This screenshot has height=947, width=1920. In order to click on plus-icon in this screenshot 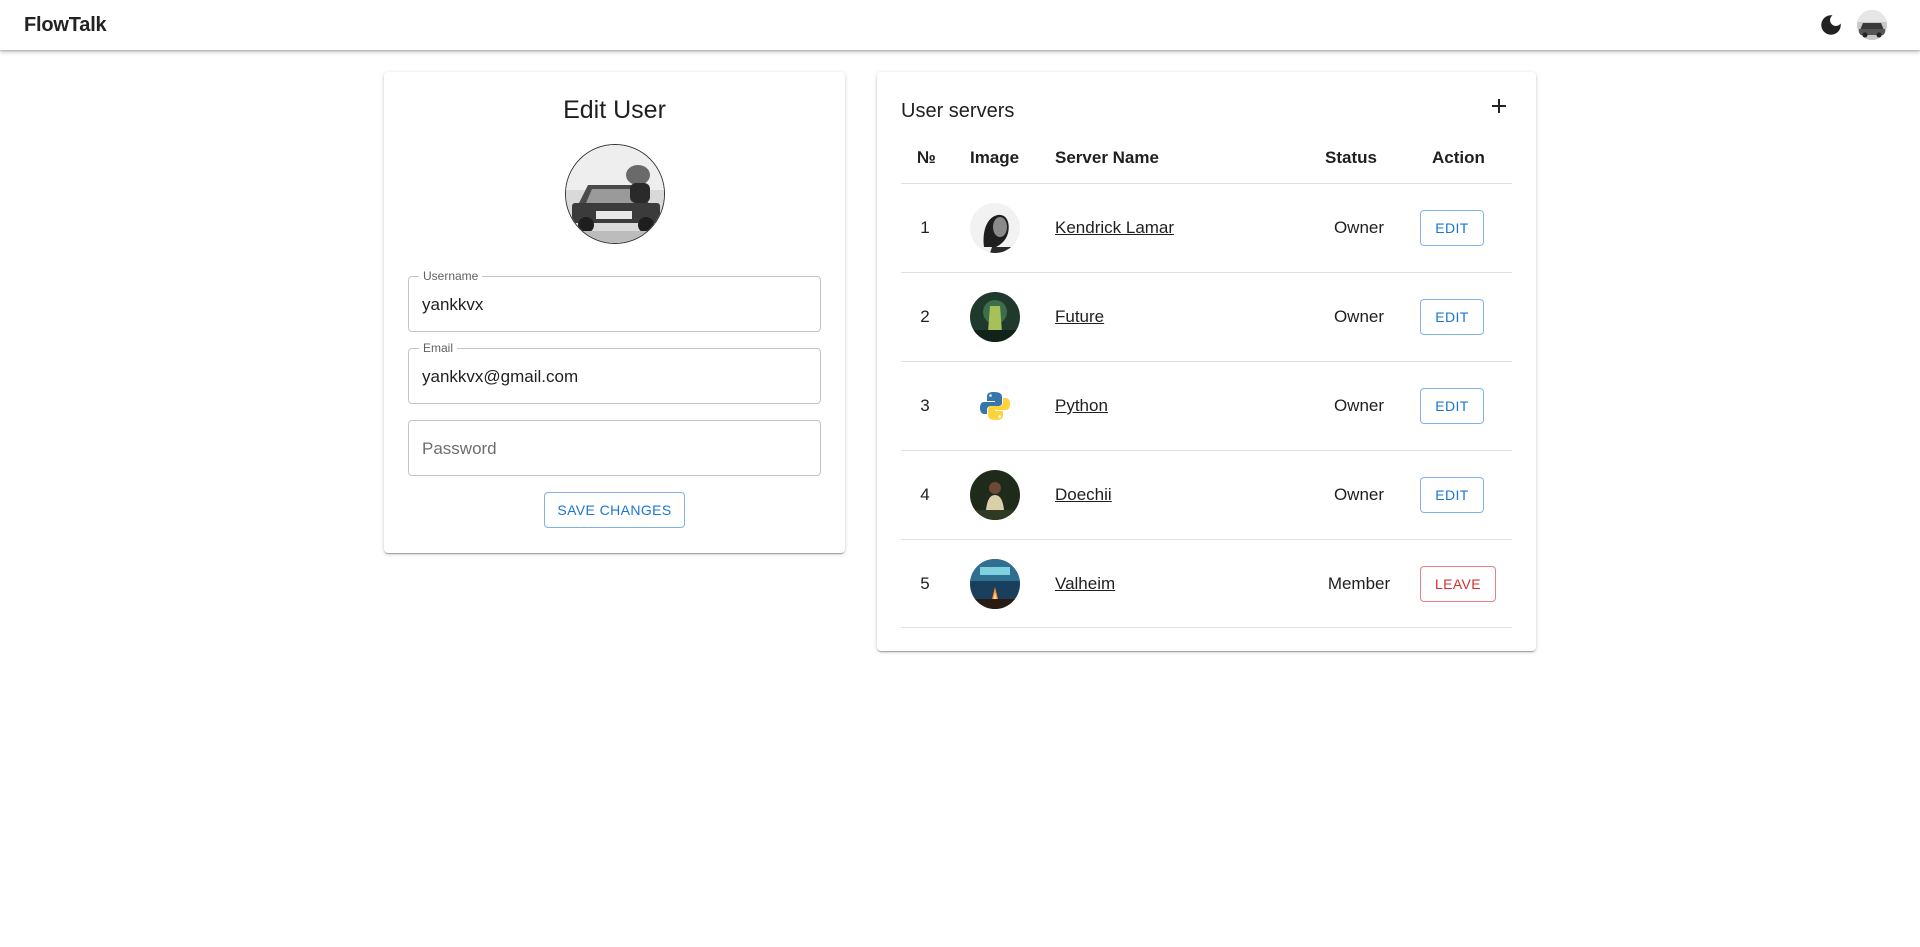, I will do `click(1499, 106)`.